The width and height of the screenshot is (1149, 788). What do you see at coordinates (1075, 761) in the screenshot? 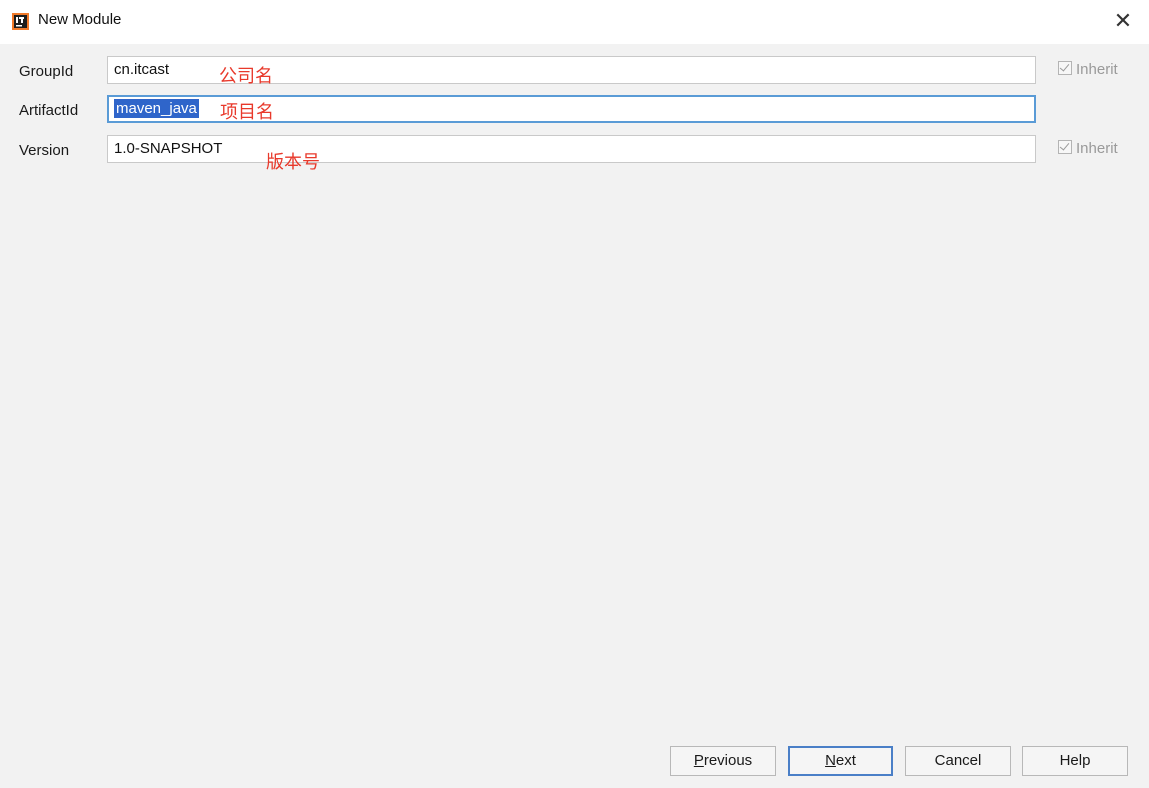
I see `help-button: Help` at bounding box center [1075, 761].